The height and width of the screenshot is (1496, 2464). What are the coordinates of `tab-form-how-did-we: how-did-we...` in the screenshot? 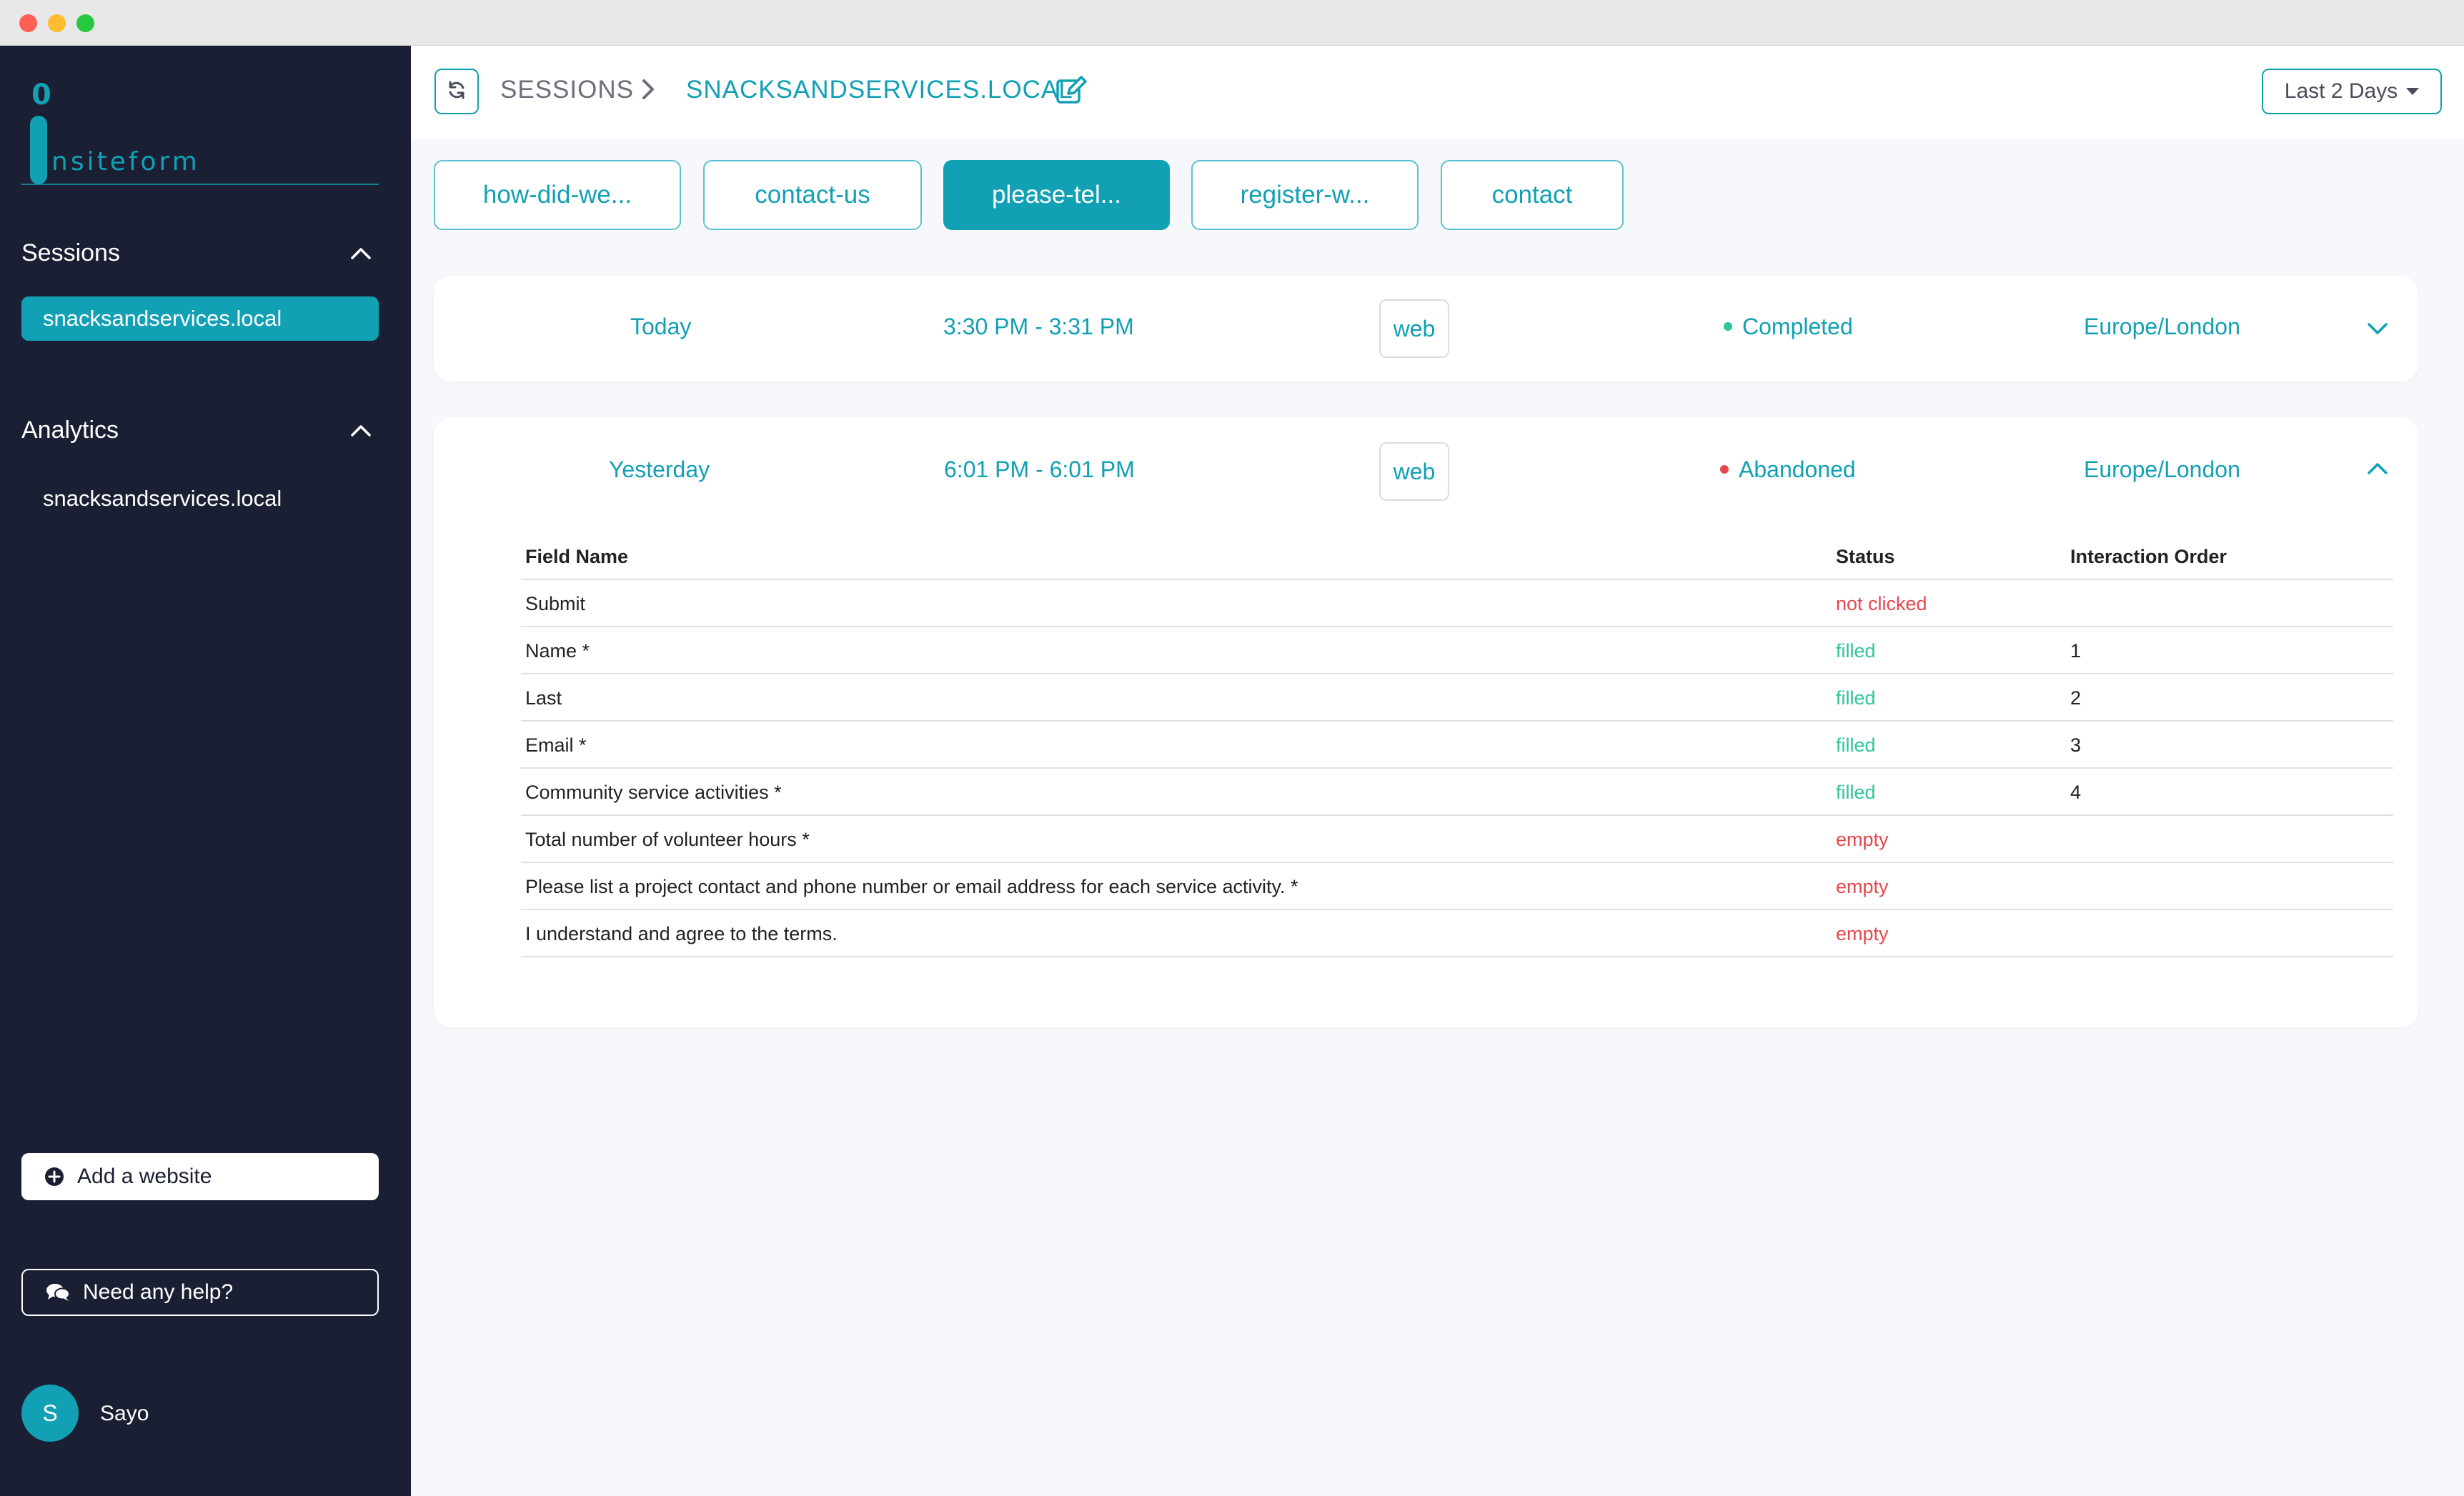 It's located at (557, 195).